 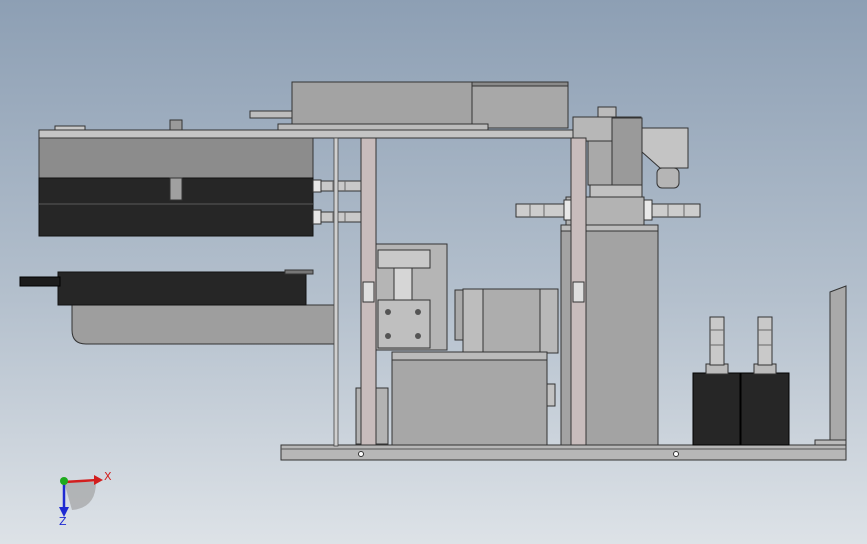 I want to click on frame-post-right, so click(x=578, y=291).